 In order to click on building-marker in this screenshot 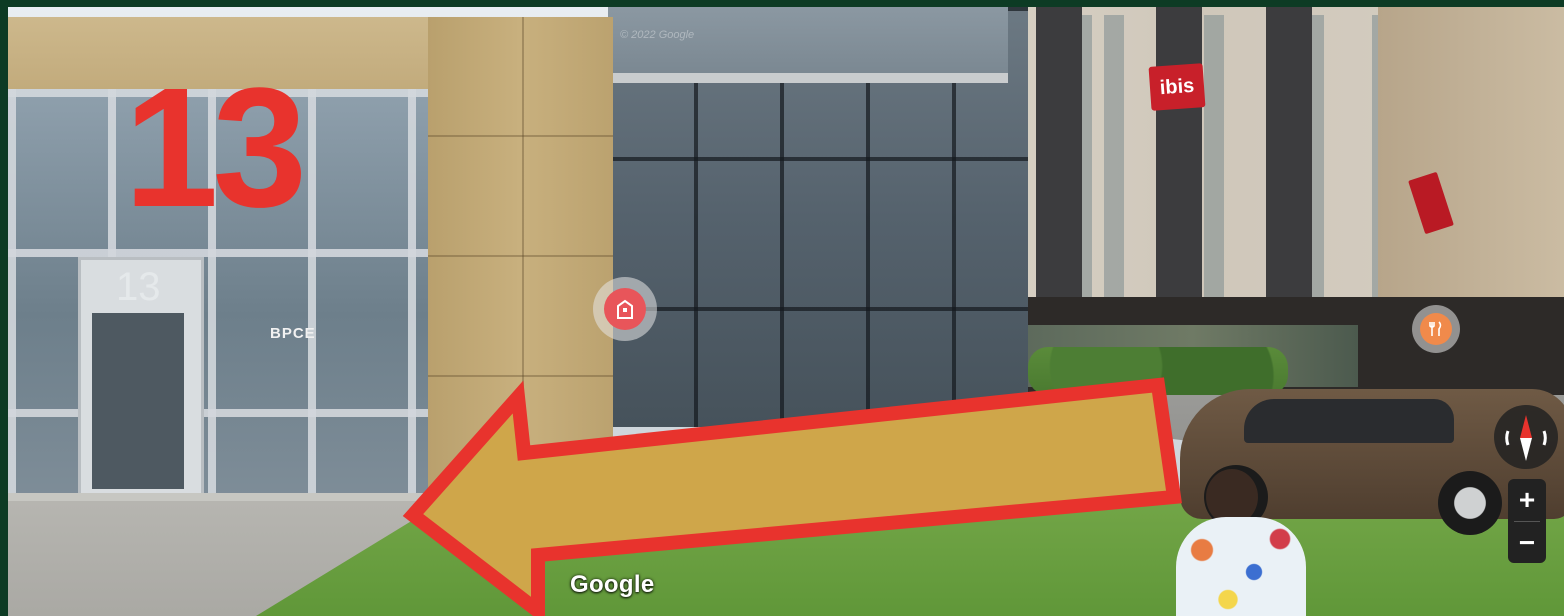, I will do `click(625, 309)`.